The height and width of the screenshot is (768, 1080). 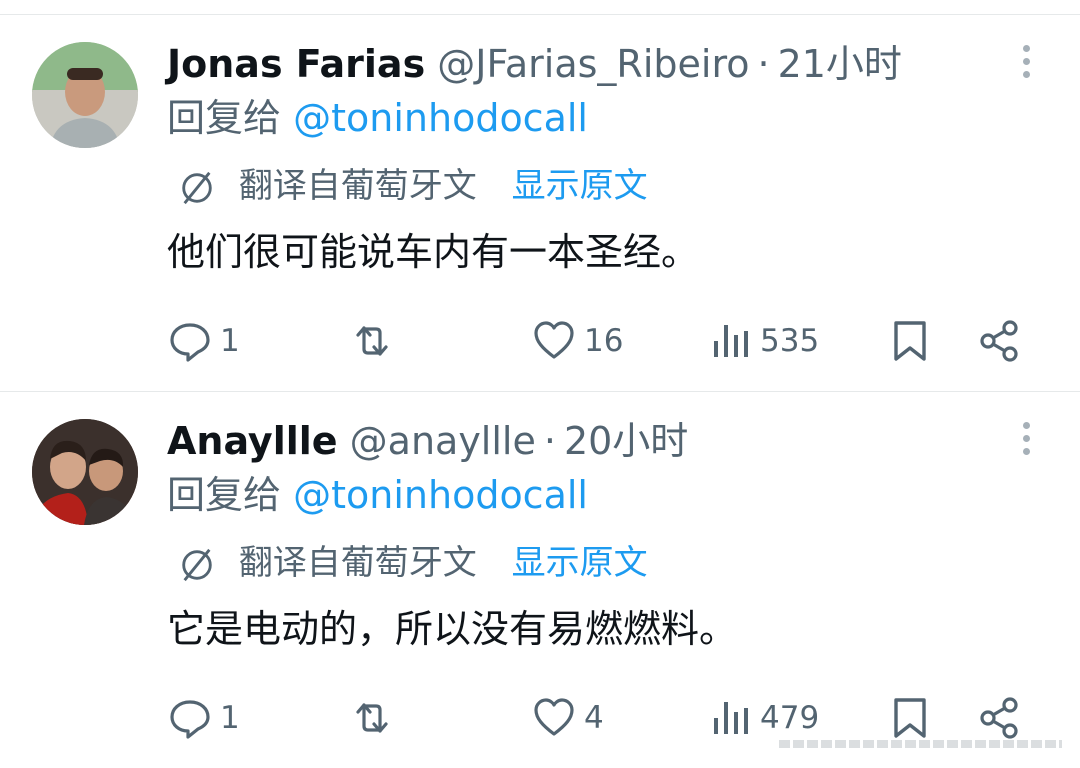 What do you see at coordinates (604, 341) in the screenshot?
I see `like-count: 16` at bounding box center [604, 341].